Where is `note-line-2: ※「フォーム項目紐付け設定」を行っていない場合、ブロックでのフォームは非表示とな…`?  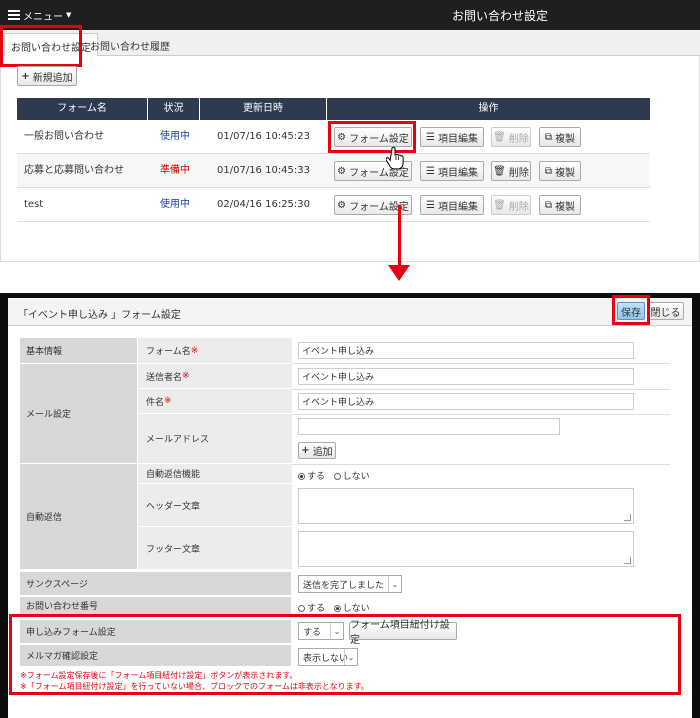 note-line-2: ※「フォーム項目紐付け設定」を行っていない場合、ブロックでのフォームは非表示とな… is located at coordinates (194, 686).